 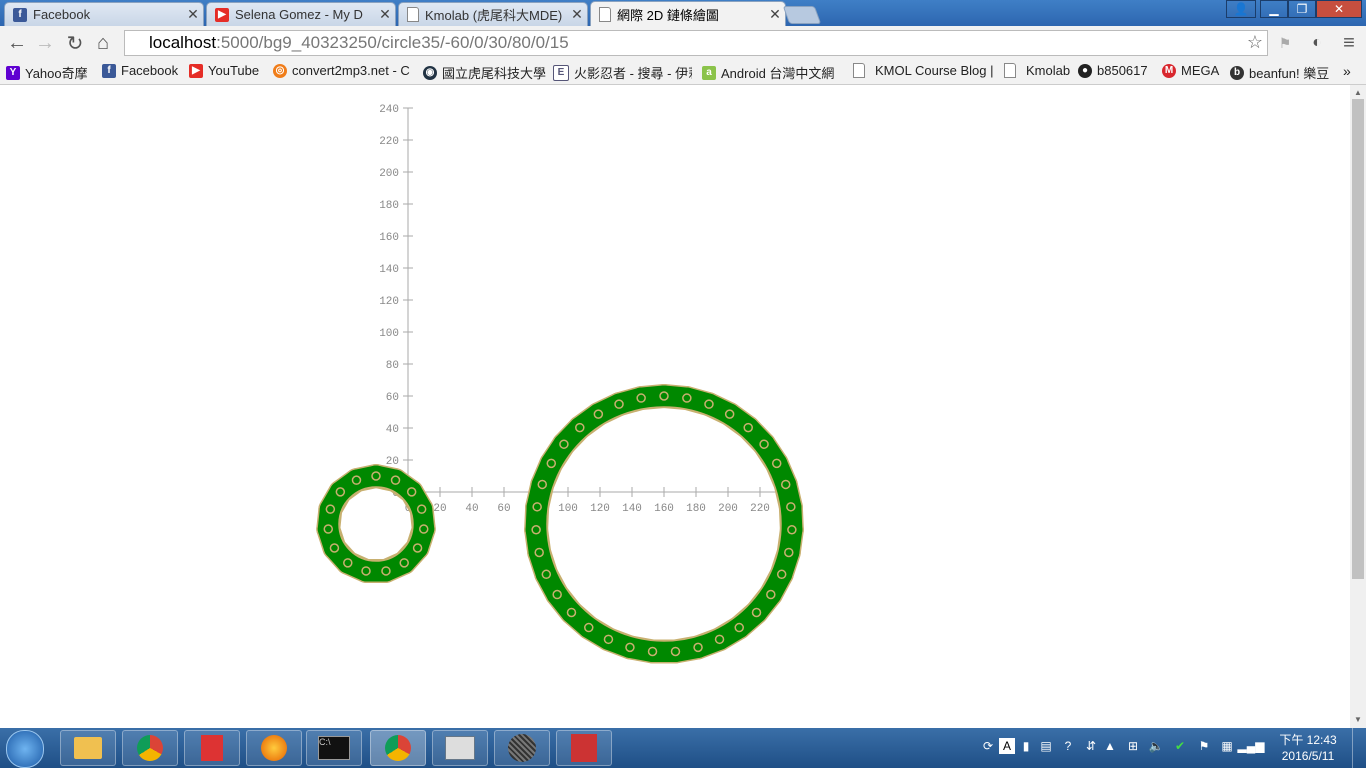 I want to click on tray-icon: ▤, so click(x=1046, y=746).